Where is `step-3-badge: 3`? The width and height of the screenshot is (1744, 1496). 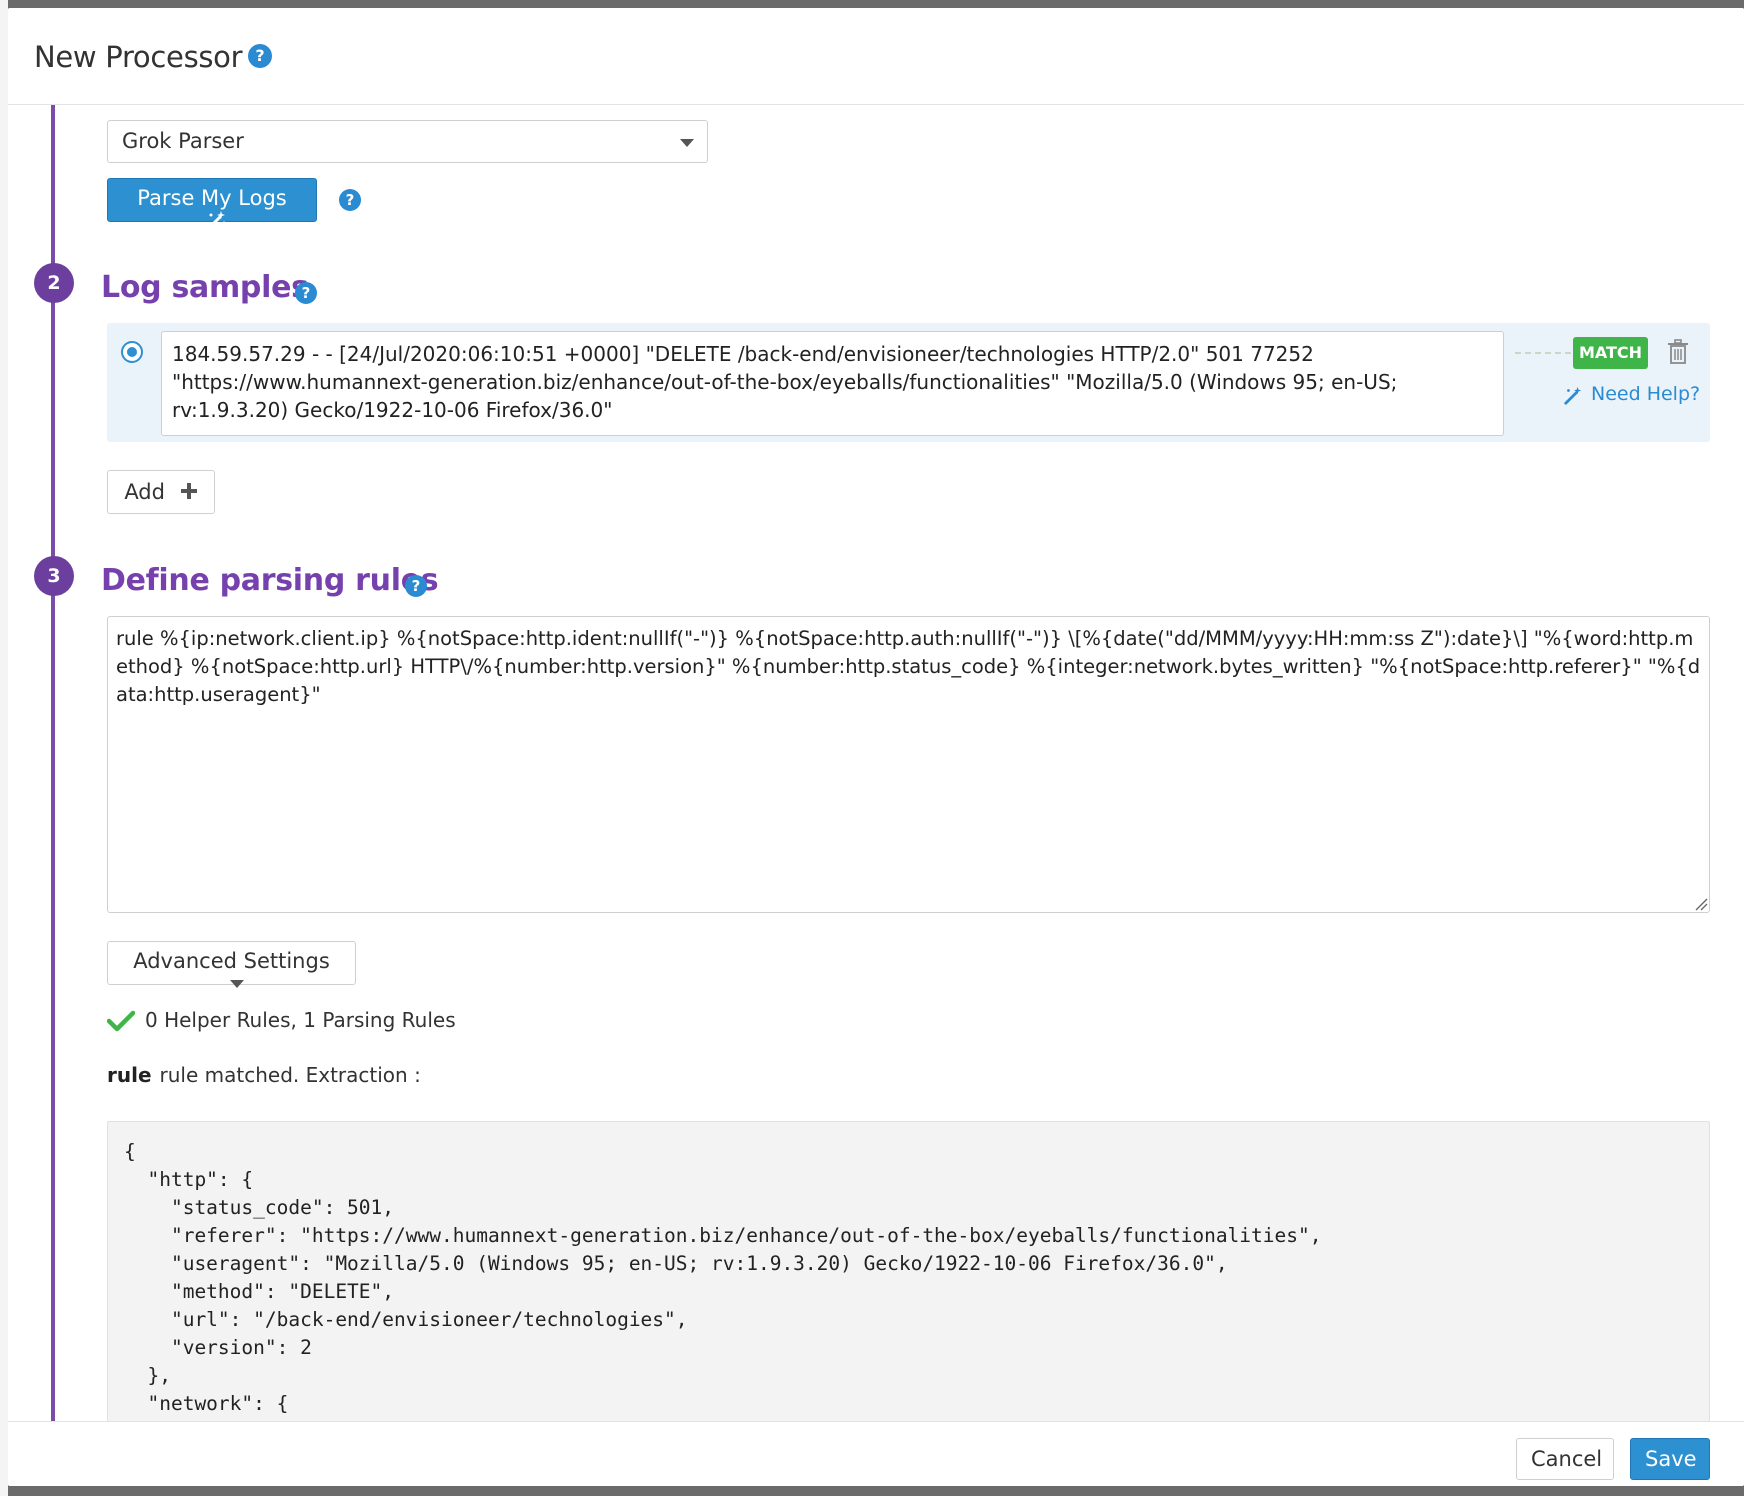
step-3-badge: 3 is located at coordinates (54, 576).